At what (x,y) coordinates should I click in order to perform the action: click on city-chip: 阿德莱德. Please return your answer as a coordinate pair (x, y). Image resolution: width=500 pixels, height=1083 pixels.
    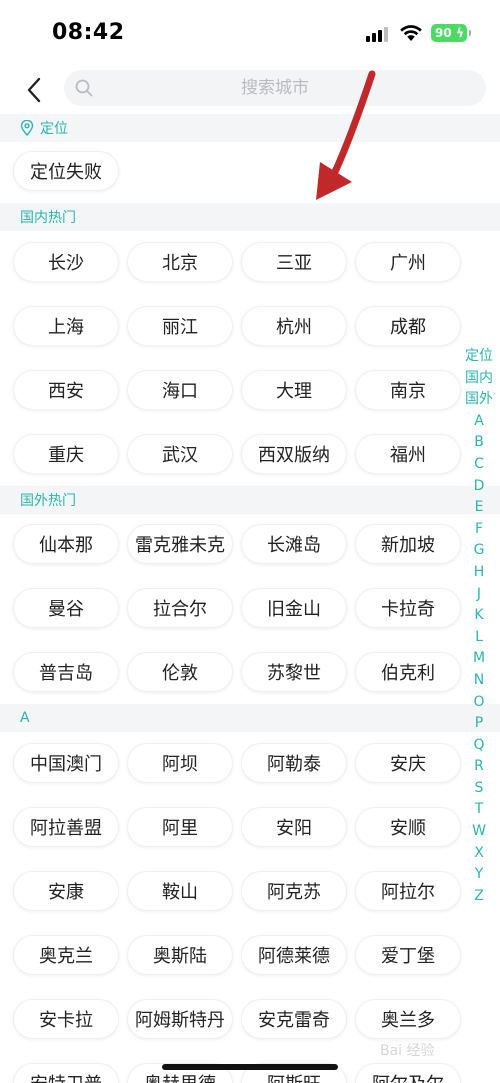
    Looking at the image, I should click on (294, 955).